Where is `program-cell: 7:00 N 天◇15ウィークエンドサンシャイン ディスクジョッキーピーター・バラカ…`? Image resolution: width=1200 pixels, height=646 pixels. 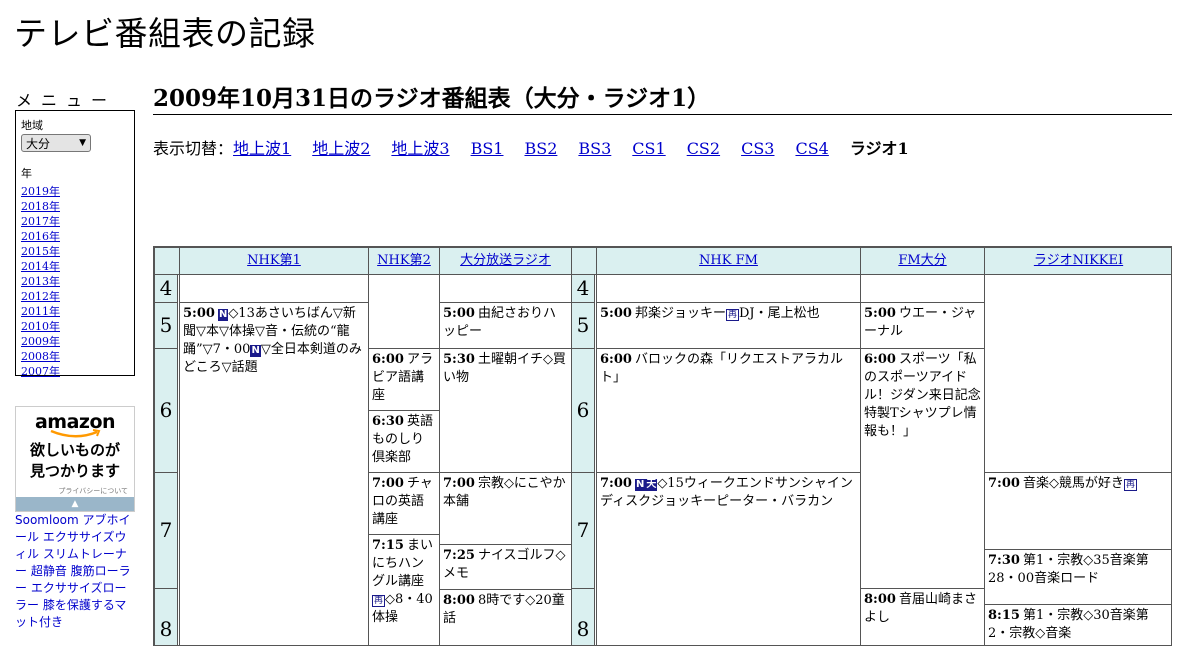
program-cell: 7:00 N 天◇15ウィークエンドサンシャイン ディスクジョッキーピーター・バラカ… is located at coordinates (728, 558).